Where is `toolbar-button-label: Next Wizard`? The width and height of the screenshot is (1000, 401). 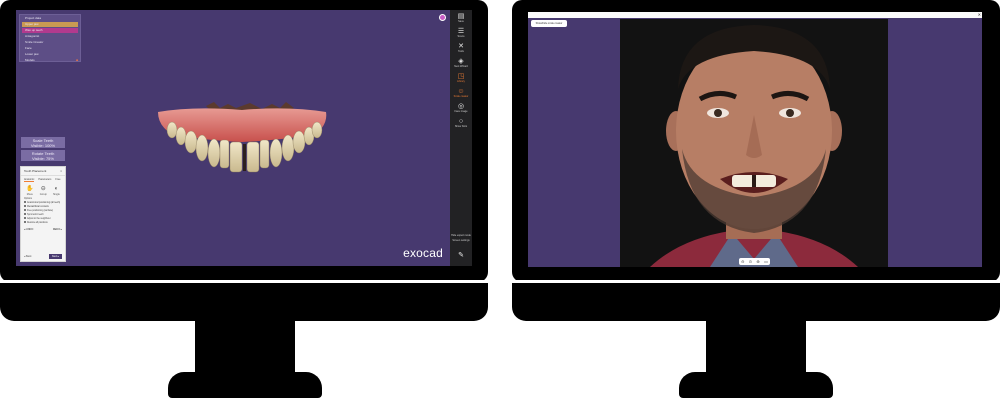 toolbar-button-label: Next Wizard is located at coordinates (461, 66).